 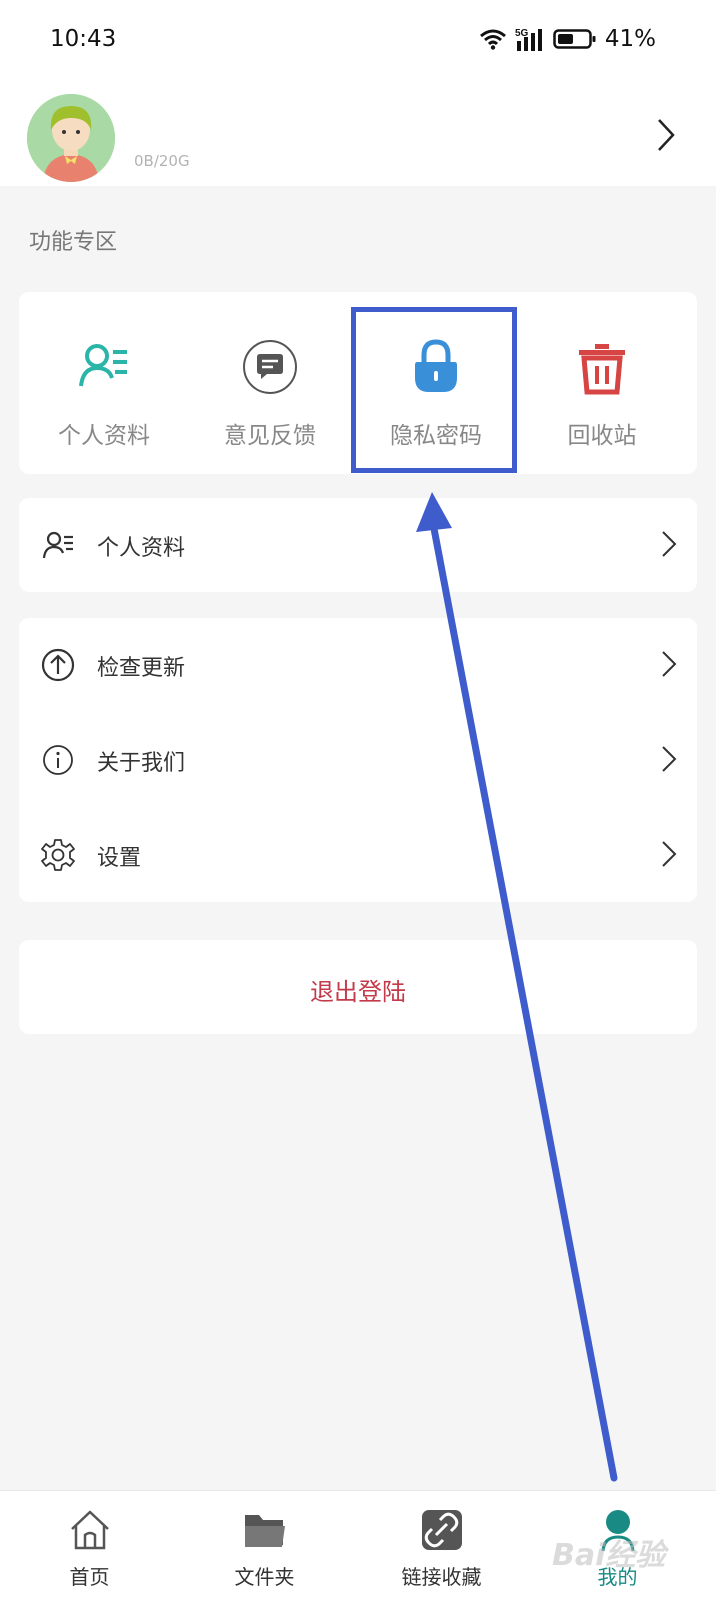 What do you see at coordinates (358, 138) in the screenshot?
I see `profile-header: 0B/20G` at bounding box center [358, 138].